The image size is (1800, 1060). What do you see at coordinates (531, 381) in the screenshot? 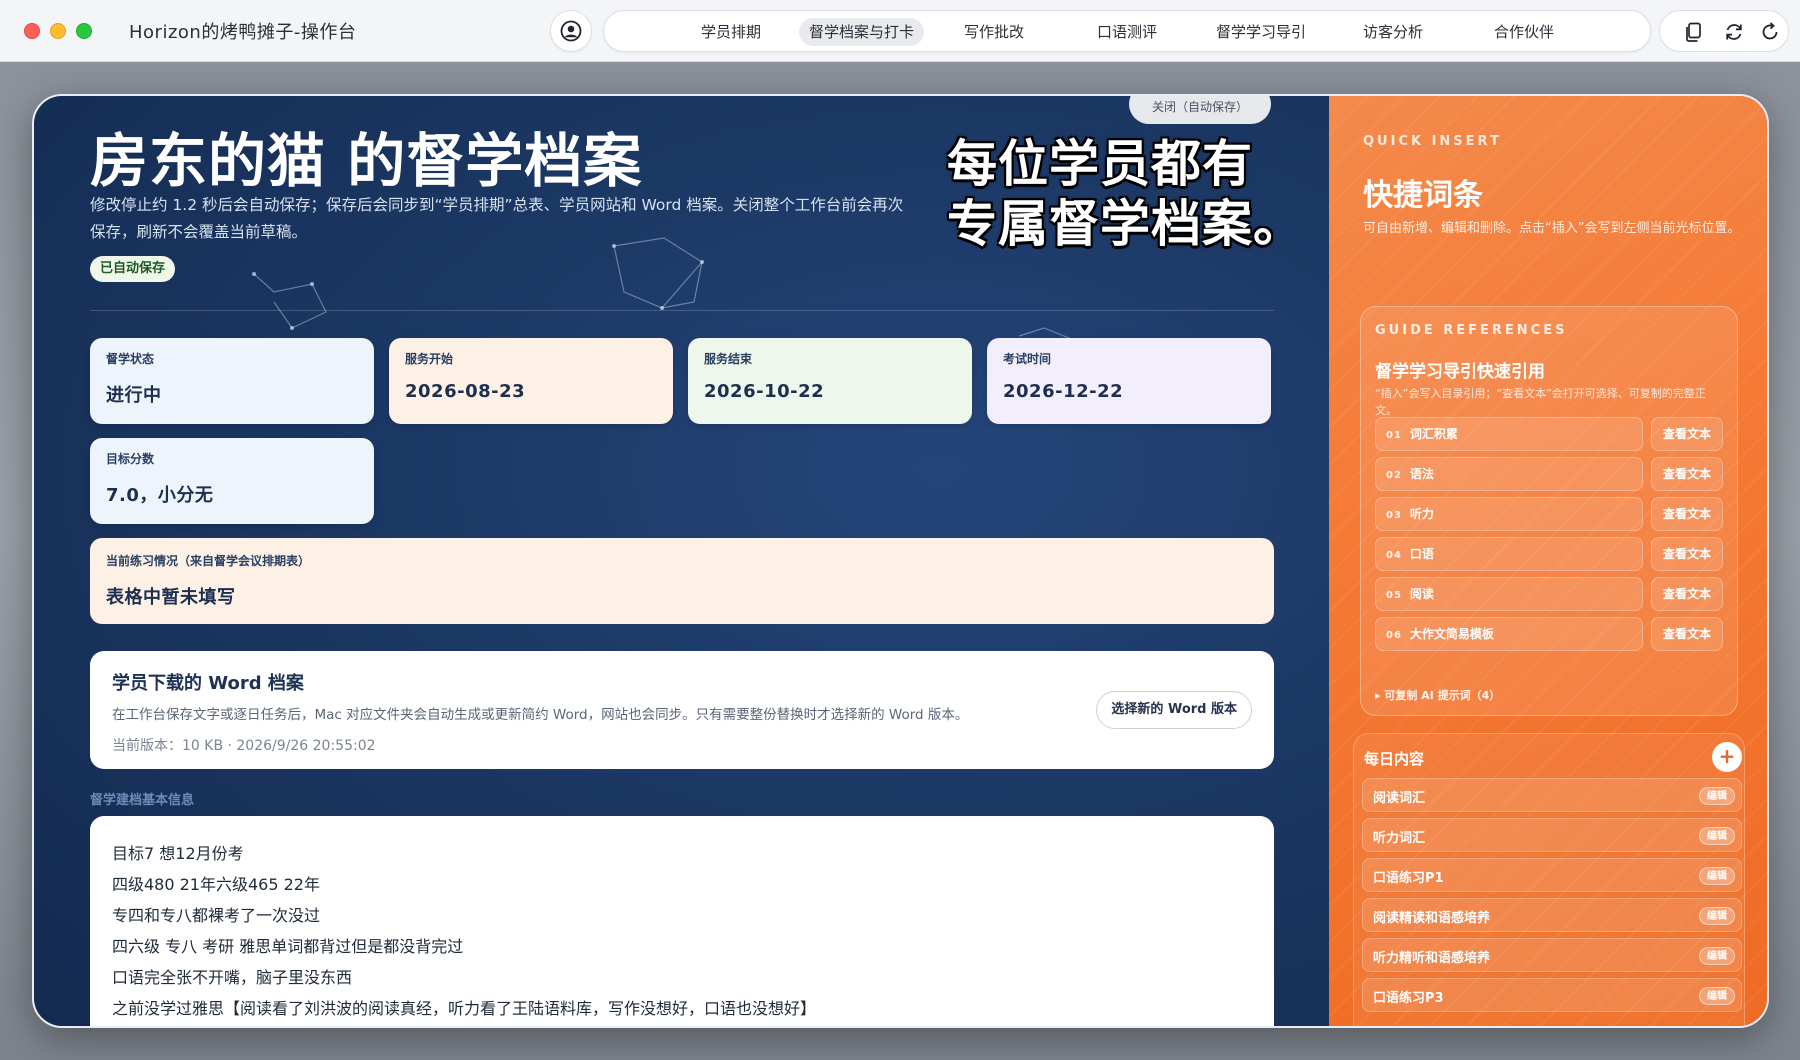
I see `stat-card-service-start: 服务开始 2026-08-23` at bounding box center [531, 381].